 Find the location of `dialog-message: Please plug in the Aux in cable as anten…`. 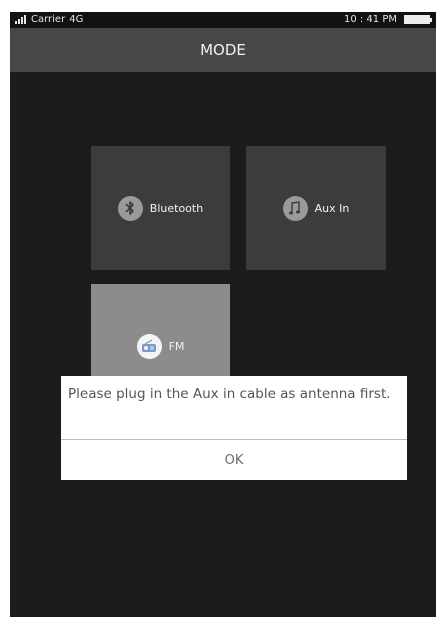

dialog-message: Please plug in the Aux in cable as anten… is located at coordinates (229, 394).